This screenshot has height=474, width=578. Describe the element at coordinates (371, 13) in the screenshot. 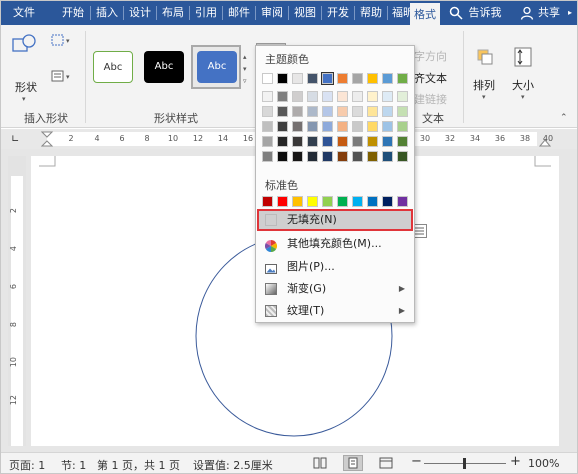

I see `tab-help: 帮助` at that location.